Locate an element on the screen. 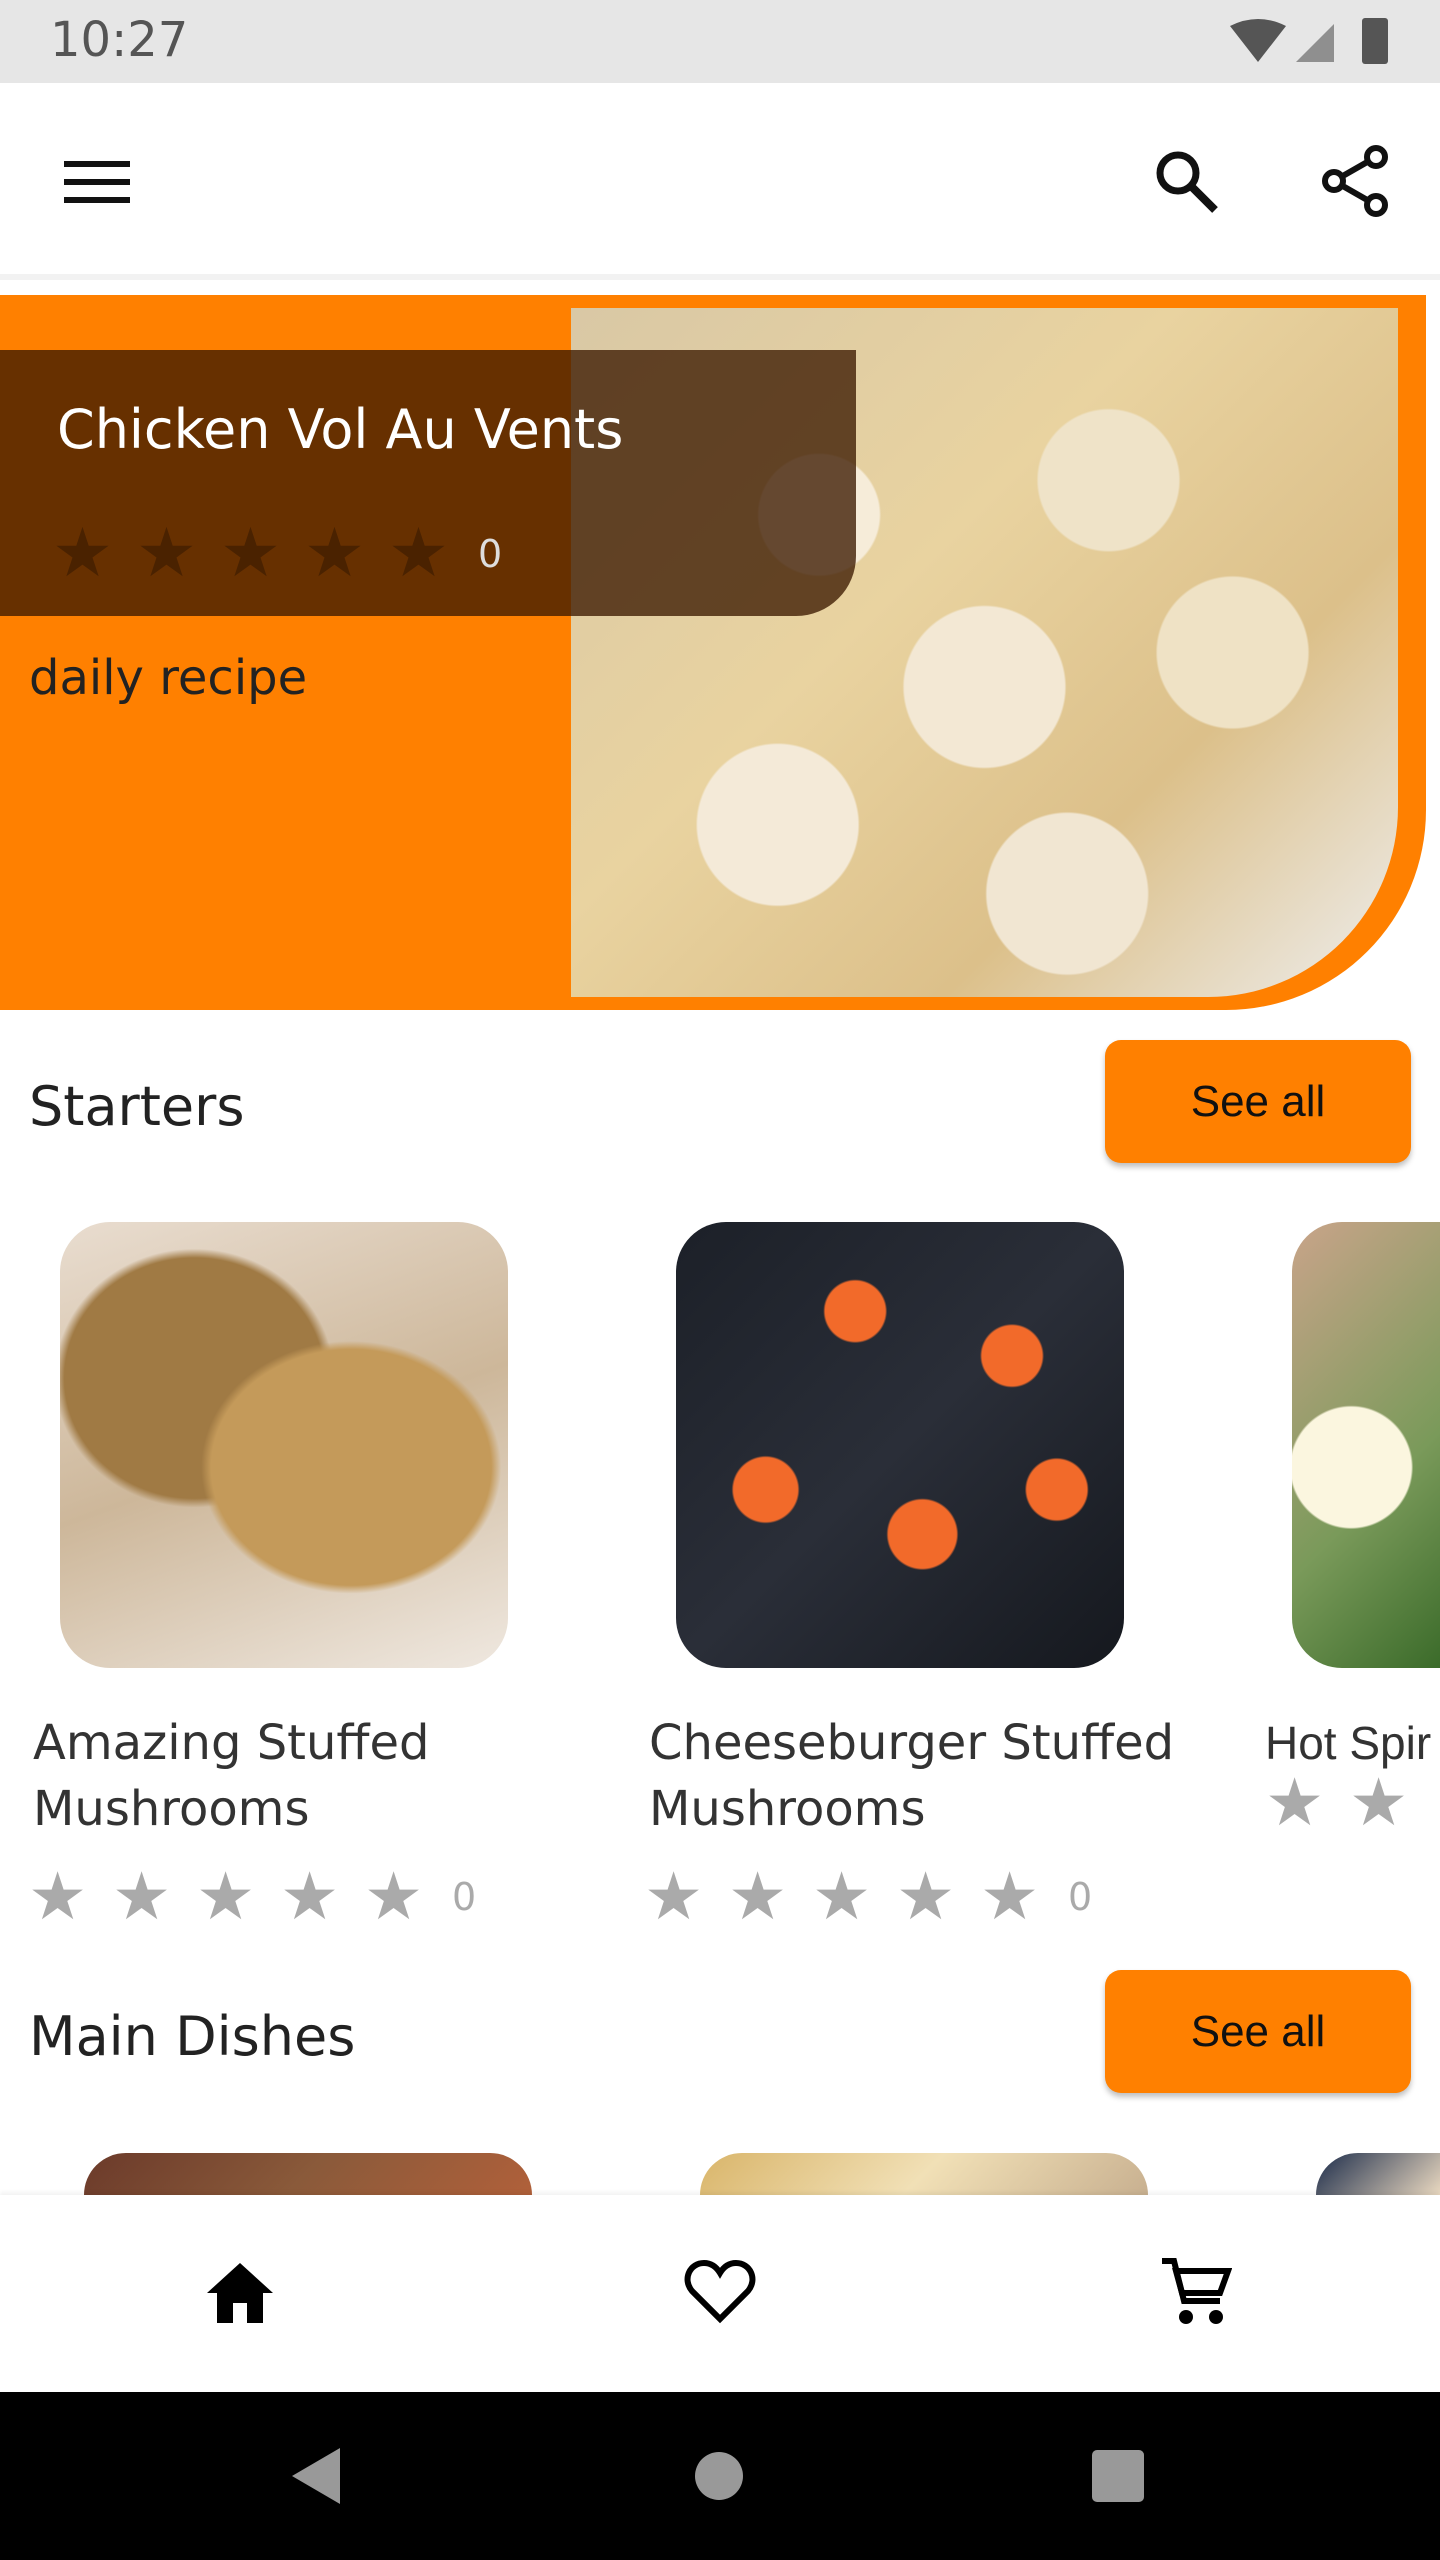 This screenshot has height=2560, width=1440. recipe-rating: ★ ★ is located at coordinates (1352, 1803).